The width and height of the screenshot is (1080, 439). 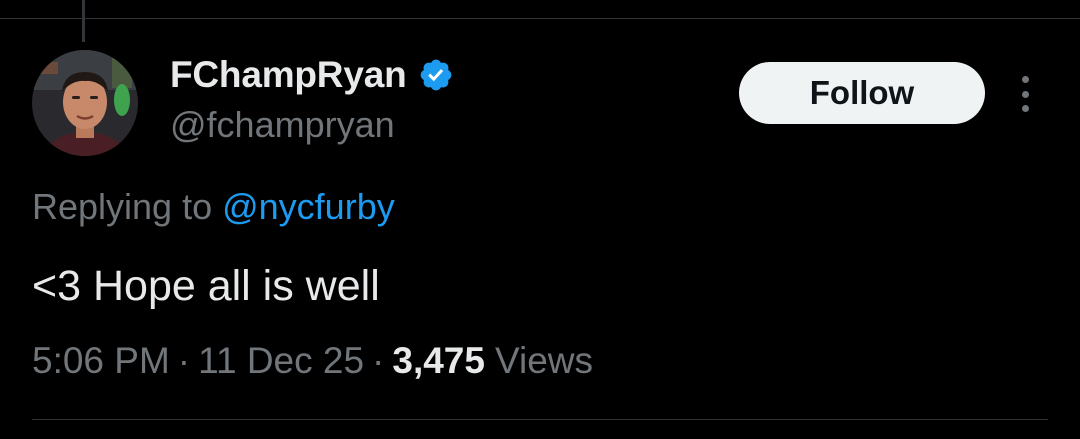 What do you see at coordinates (83, 21) in the screenshot?
I see `thread-connector-line` at bounding box center [83, 21].